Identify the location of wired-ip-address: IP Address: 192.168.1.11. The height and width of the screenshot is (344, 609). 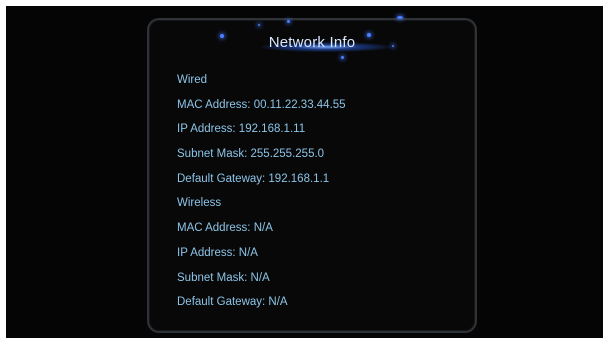
(241, 129).